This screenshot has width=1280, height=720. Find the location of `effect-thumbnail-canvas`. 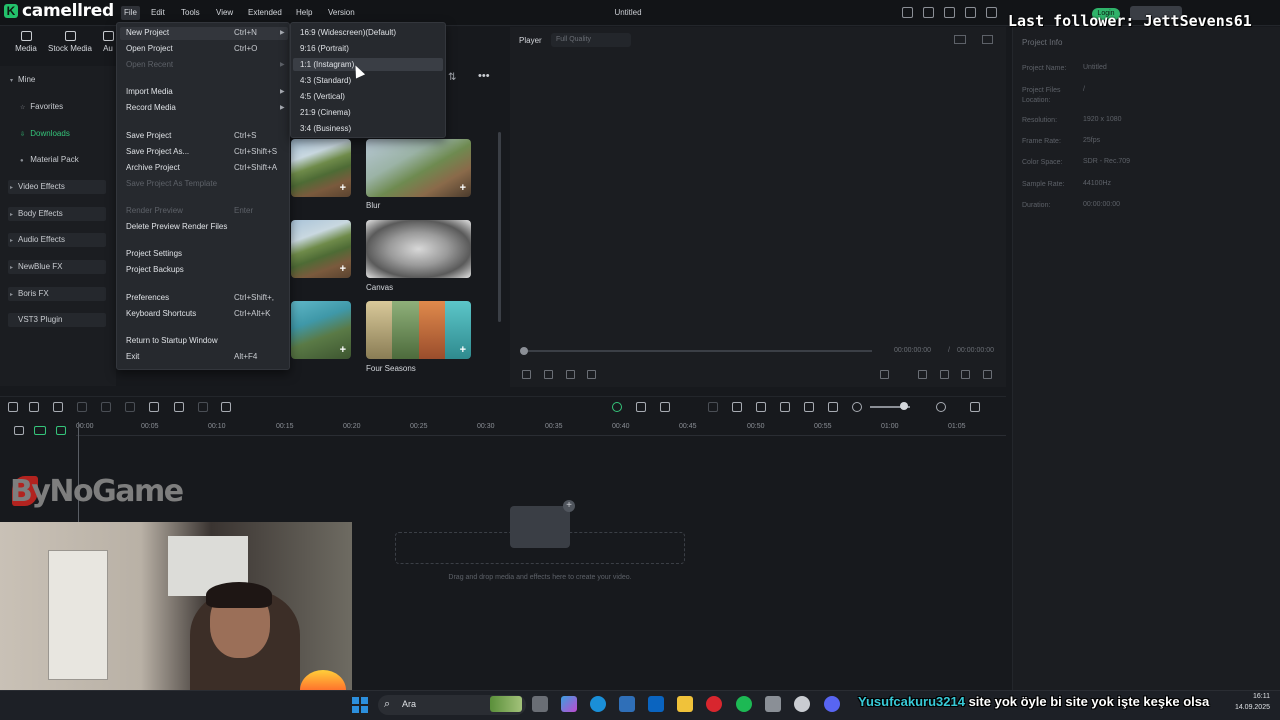

effect-thumbnail-canvas is located at coordinates (418, 249).